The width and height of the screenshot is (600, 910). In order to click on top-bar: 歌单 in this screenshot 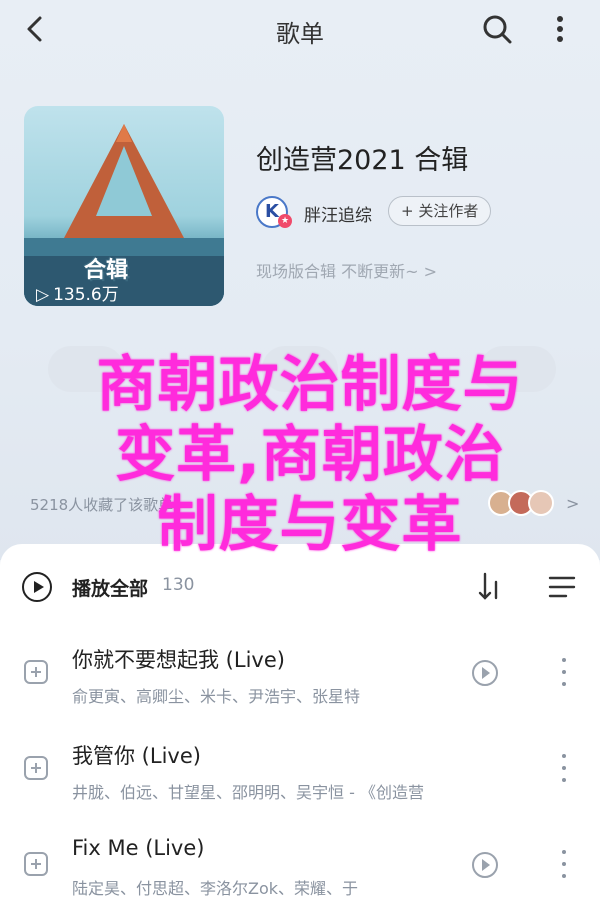, I will do `click(300, 29)`.